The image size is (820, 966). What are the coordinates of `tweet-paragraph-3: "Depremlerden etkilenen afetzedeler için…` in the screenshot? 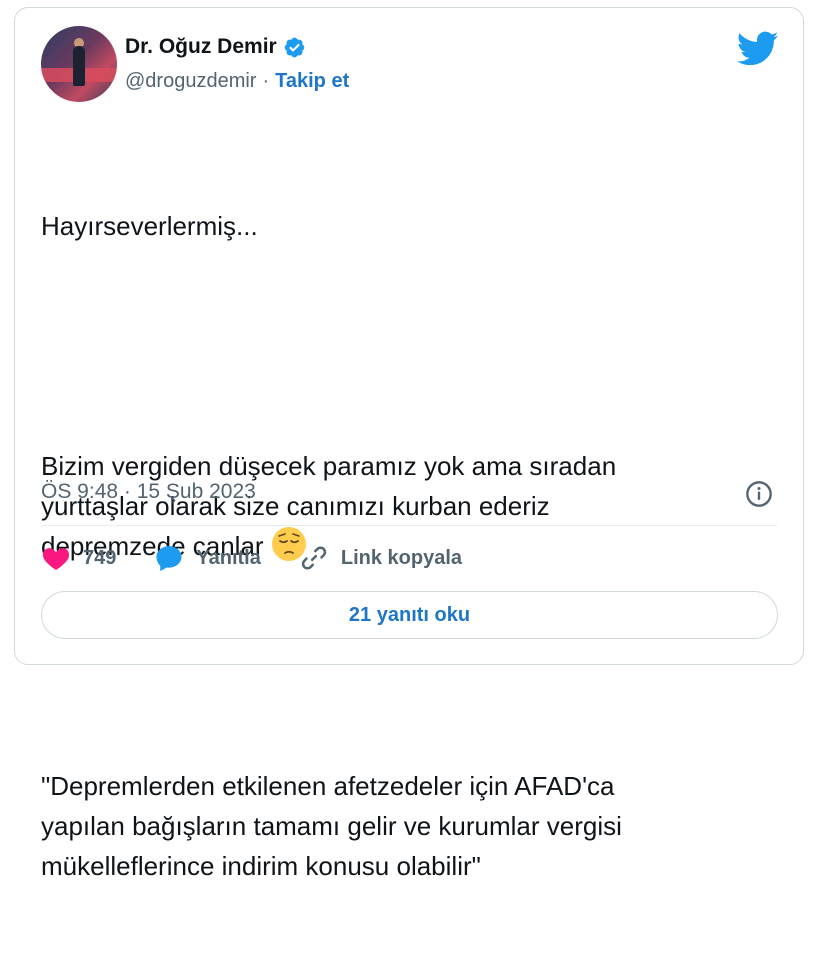 It's located at (331, 826).